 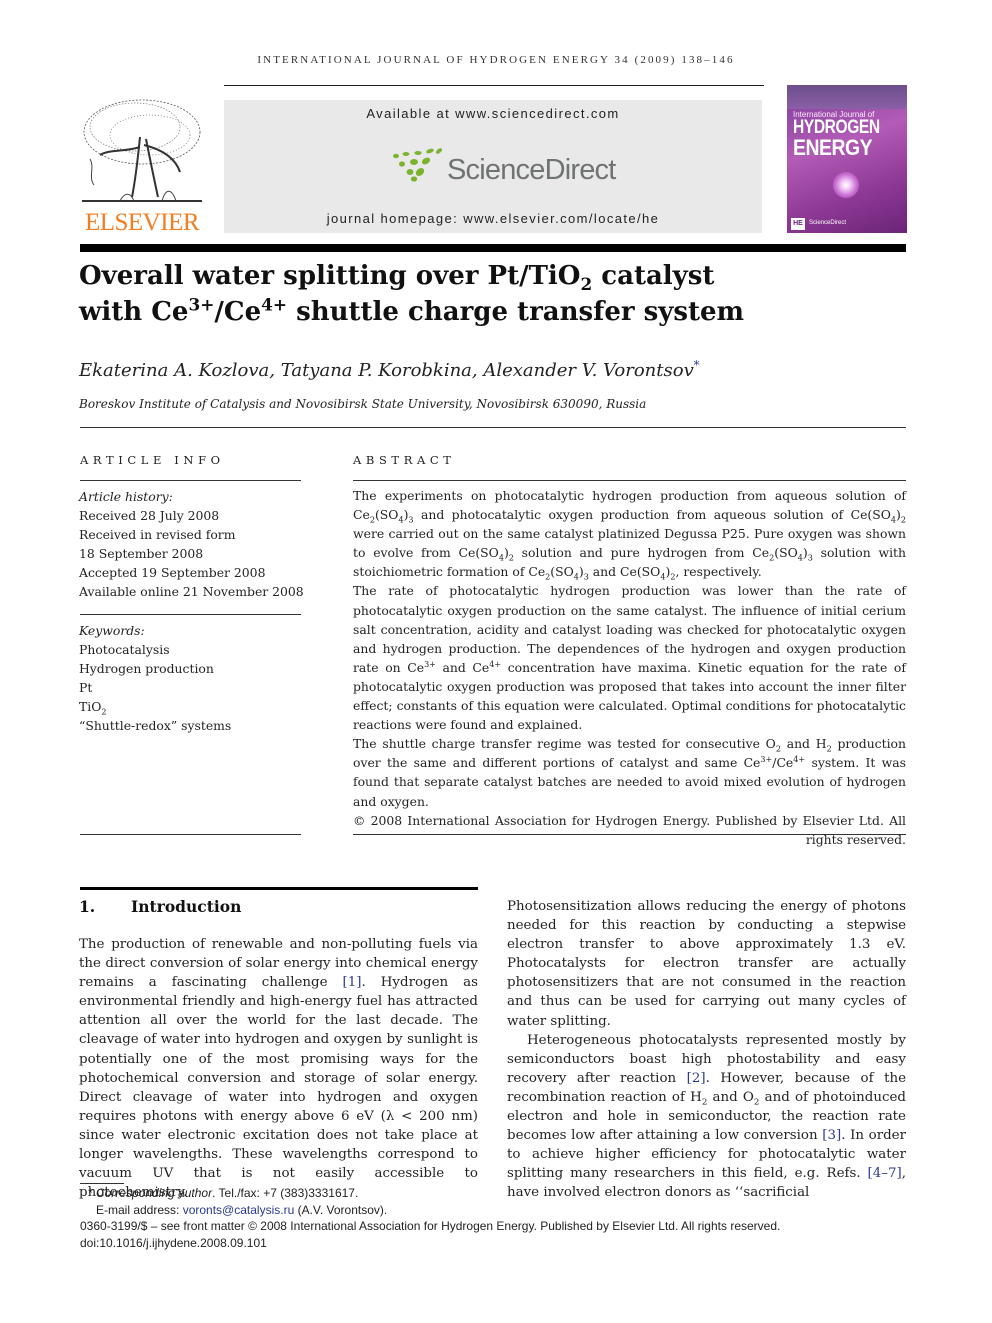 What do you see at coordinates (418, 165) in the screenshot?
I see `sciencedirect-dots-icon` at bounding box center [418, 165].